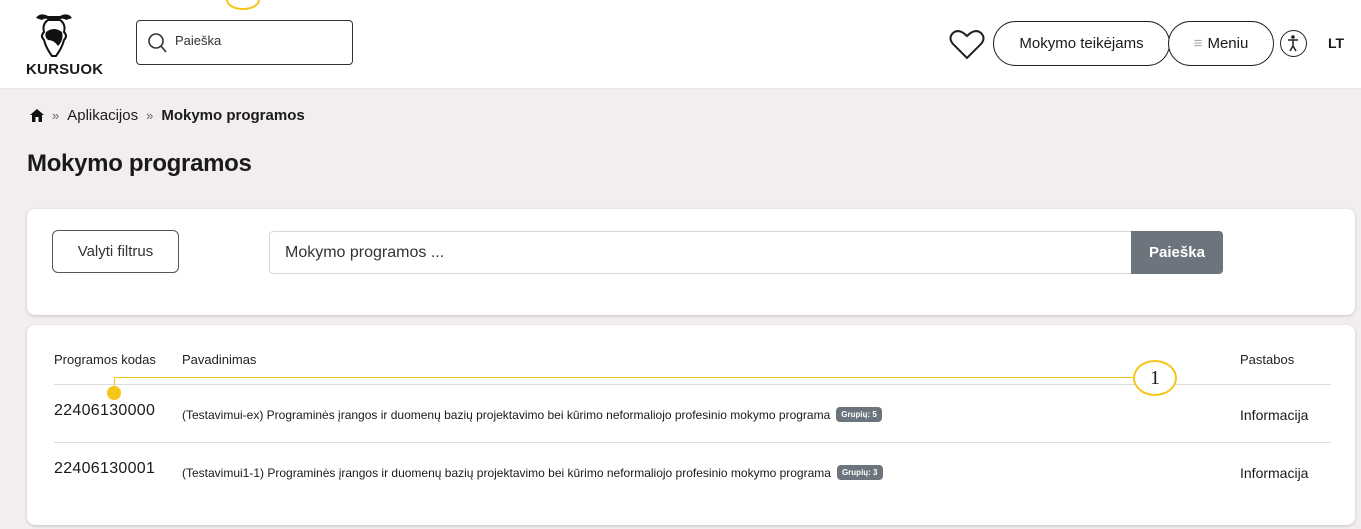 The width and height of the screenshot is (1361, 529). I want to click on page-title: Mokymo programos, so click(139, 163).